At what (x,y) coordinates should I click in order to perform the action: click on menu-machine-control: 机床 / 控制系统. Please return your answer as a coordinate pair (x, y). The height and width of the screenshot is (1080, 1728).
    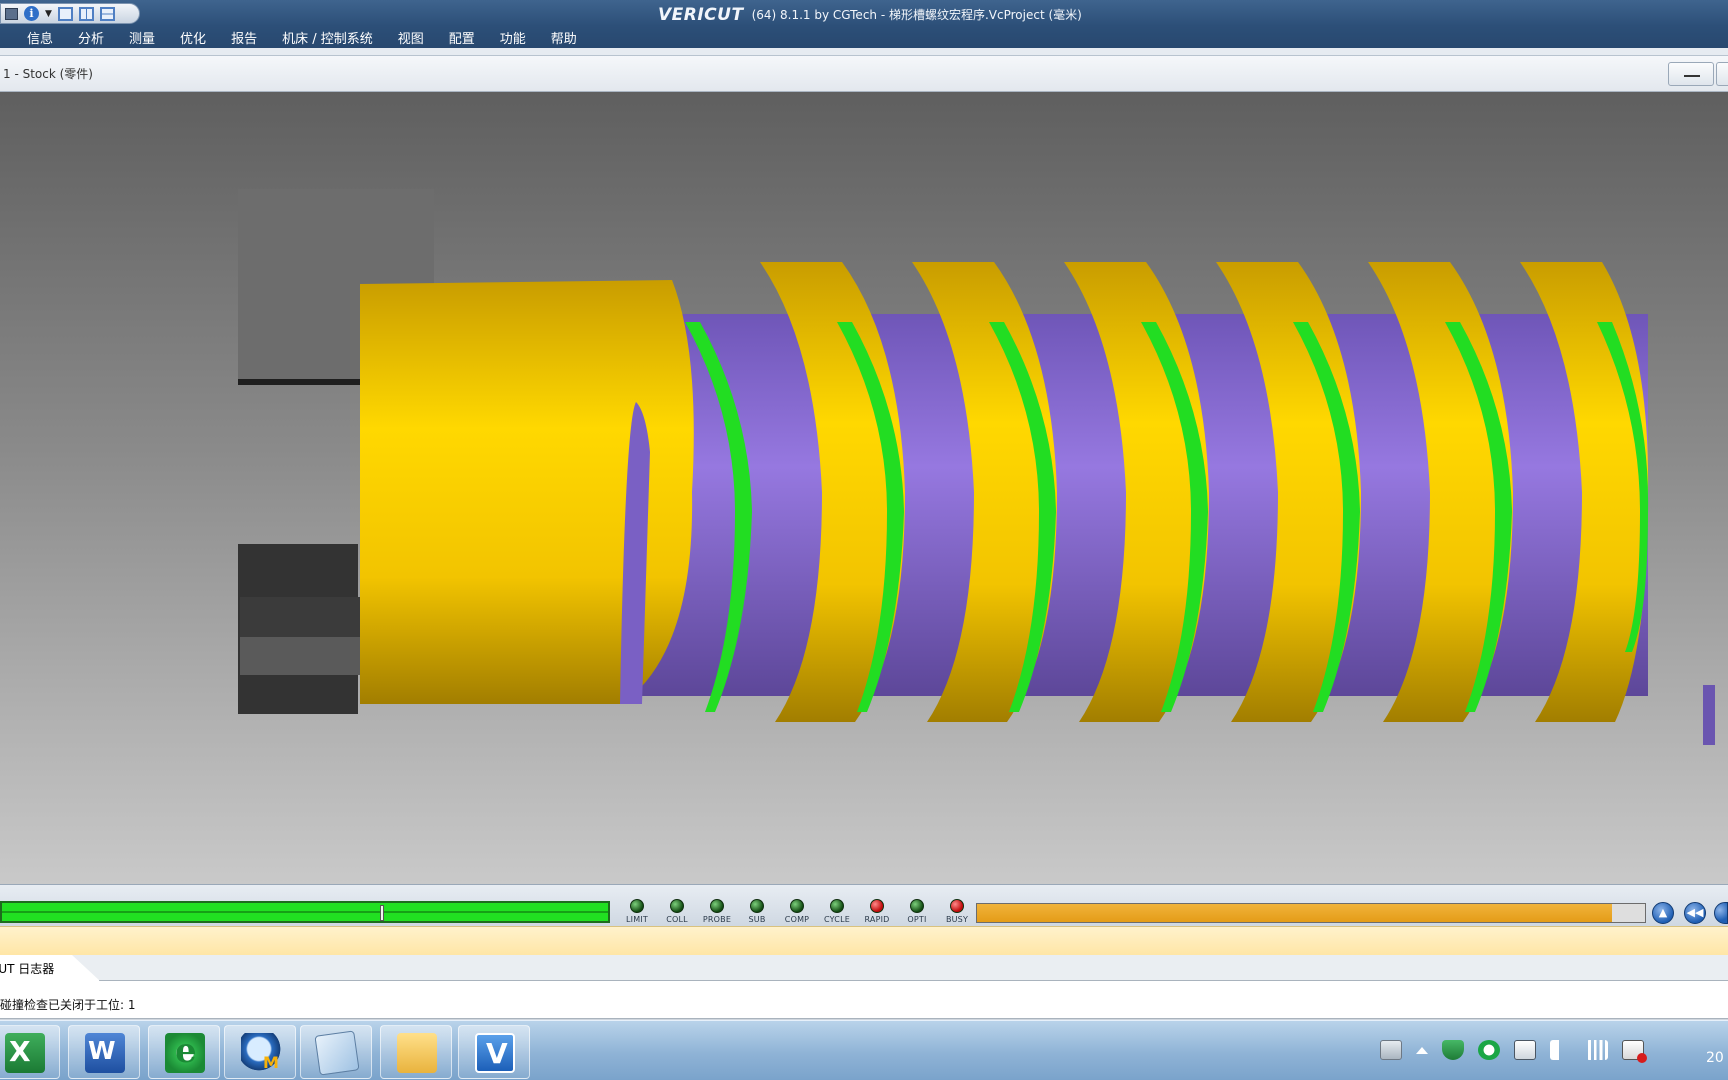
    Looking at the image, I should click on (327, 37).